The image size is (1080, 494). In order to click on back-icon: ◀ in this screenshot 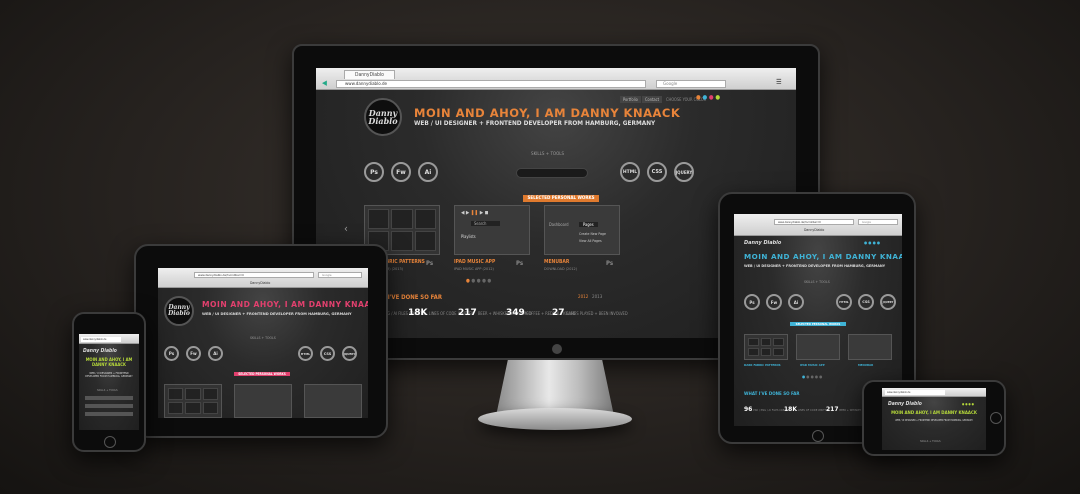, I will do `click(324, 83)`.